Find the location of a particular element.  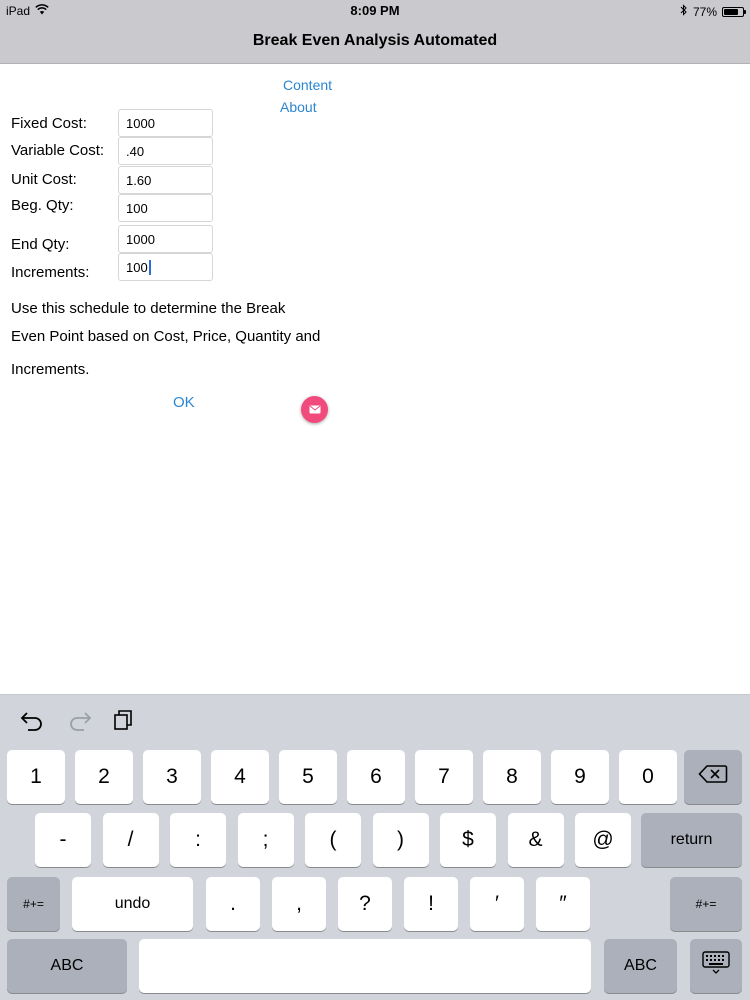

hide-keyboard-key is located at coordinates (716, 966).